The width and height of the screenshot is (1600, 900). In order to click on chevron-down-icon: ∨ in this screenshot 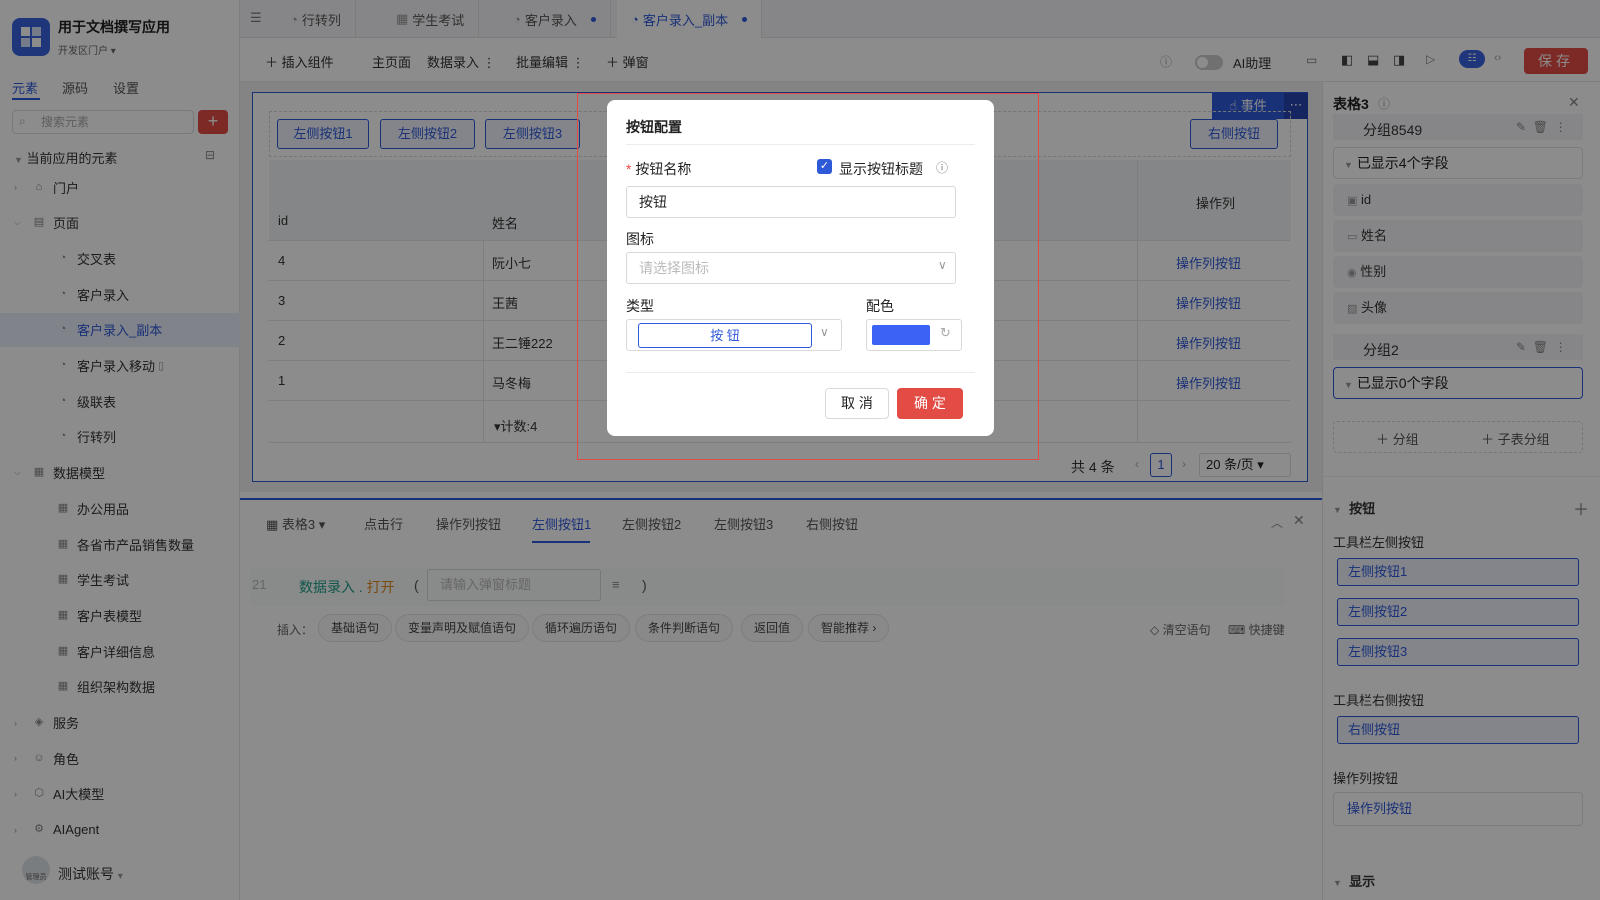, I will do `click(942, 265)`.